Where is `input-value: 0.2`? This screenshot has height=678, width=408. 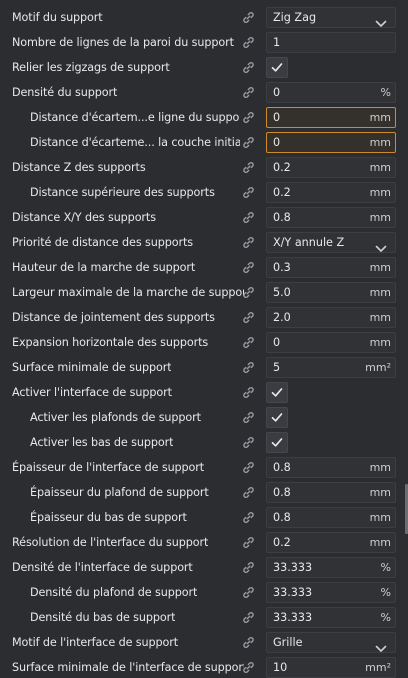 input-value: 0.2 is located at coordinates (282, 542).